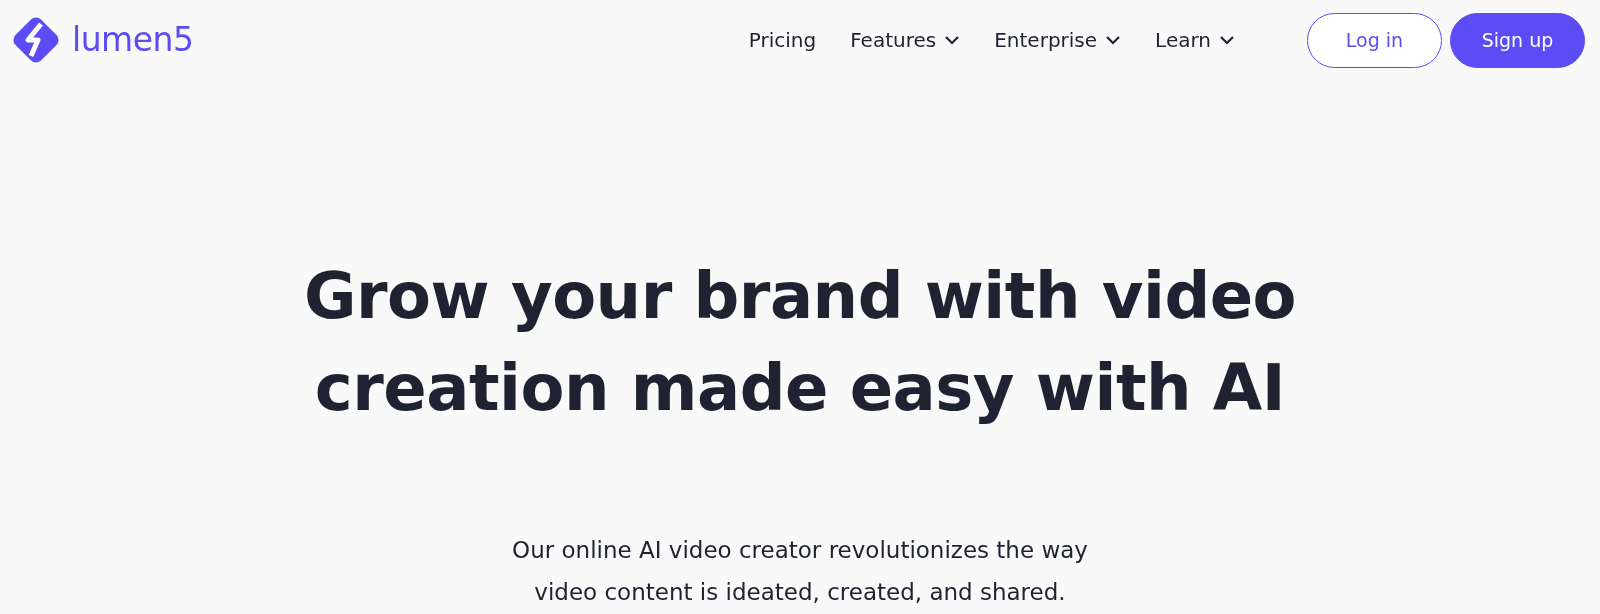 Image resolution: width=1600 pixels, height=614 pixels. What do you see at coordinates (1195, 40) in the screenshot?
I see `nav-link: Learn` at bounding box center [1195, 40].